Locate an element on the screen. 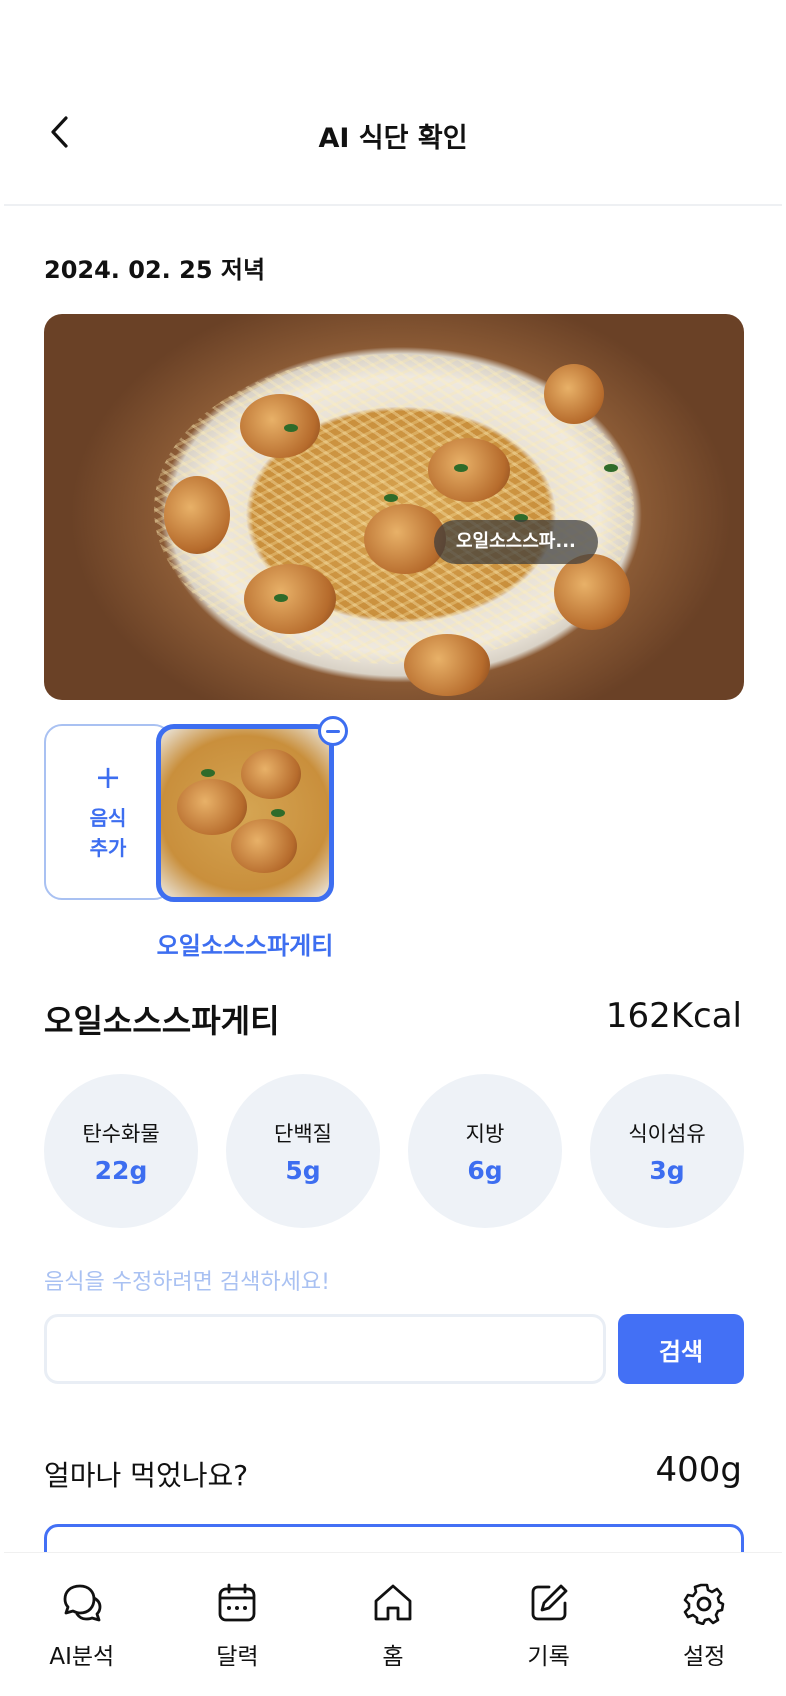 The image size is (786, 1696). nutrient-protein: 단백질 5g is located at coordinates (303, 1151).